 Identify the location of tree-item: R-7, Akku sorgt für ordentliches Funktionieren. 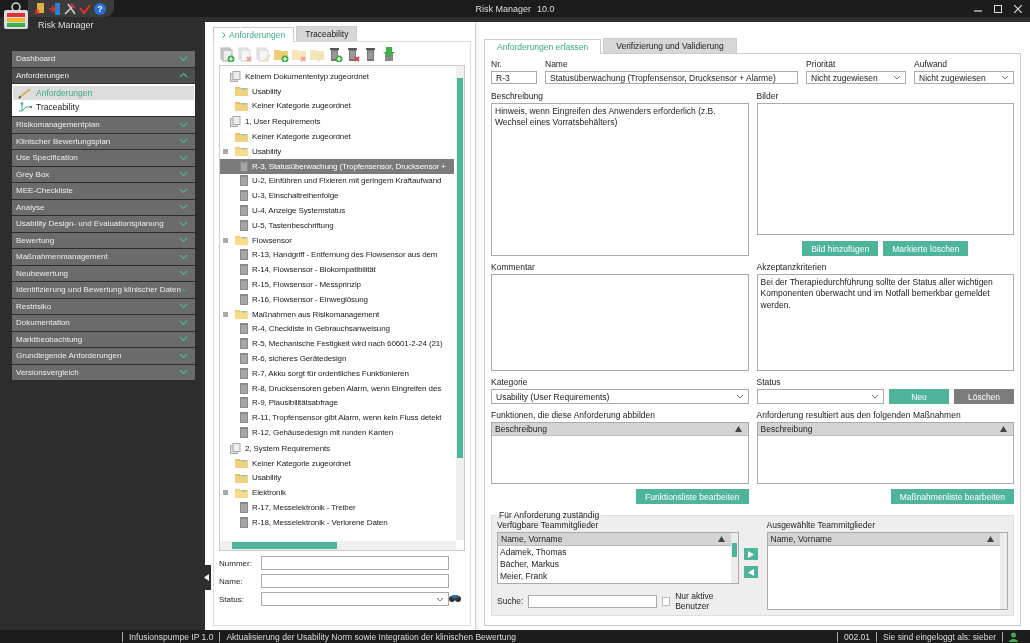
(337, 373).